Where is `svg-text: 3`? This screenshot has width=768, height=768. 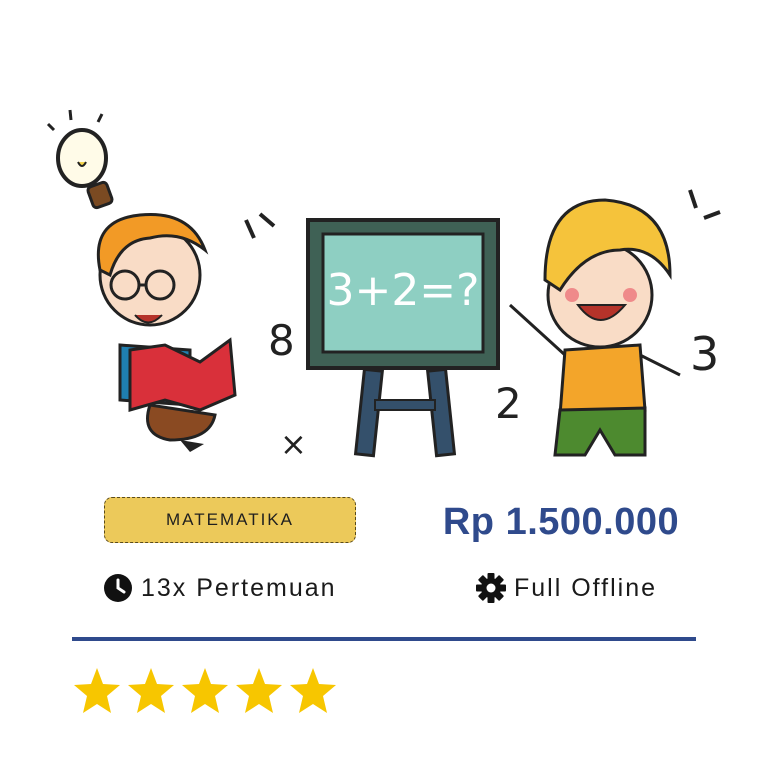
svg-text: 3 is located at coordinates (704, 354).